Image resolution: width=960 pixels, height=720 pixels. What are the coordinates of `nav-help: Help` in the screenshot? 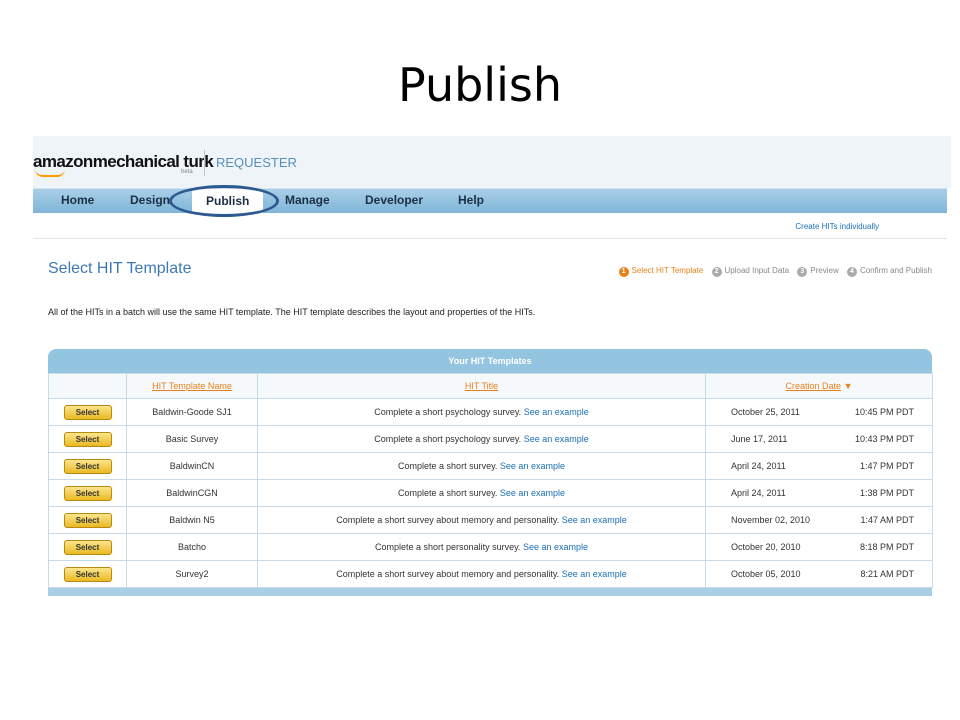 It's located at (471, 200).